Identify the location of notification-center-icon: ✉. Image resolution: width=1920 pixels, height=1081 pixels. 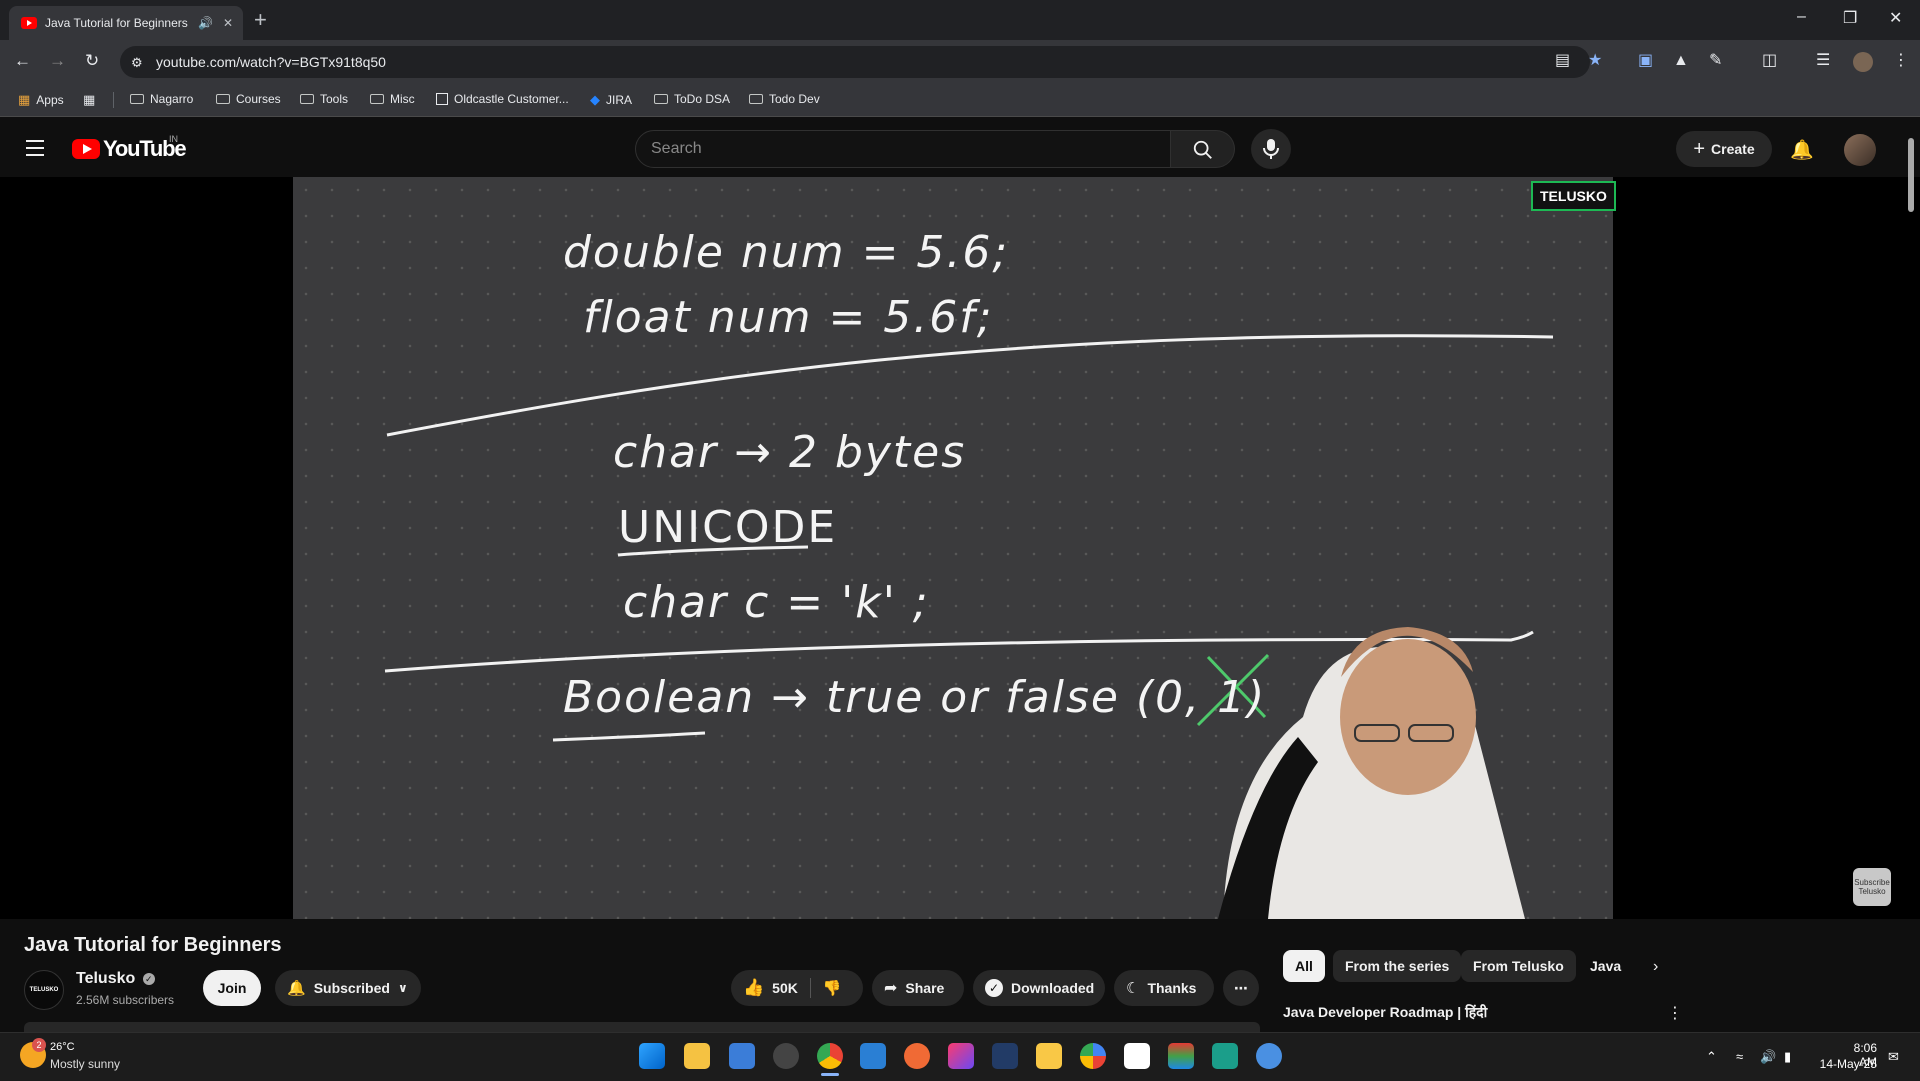
(1893, 1057).